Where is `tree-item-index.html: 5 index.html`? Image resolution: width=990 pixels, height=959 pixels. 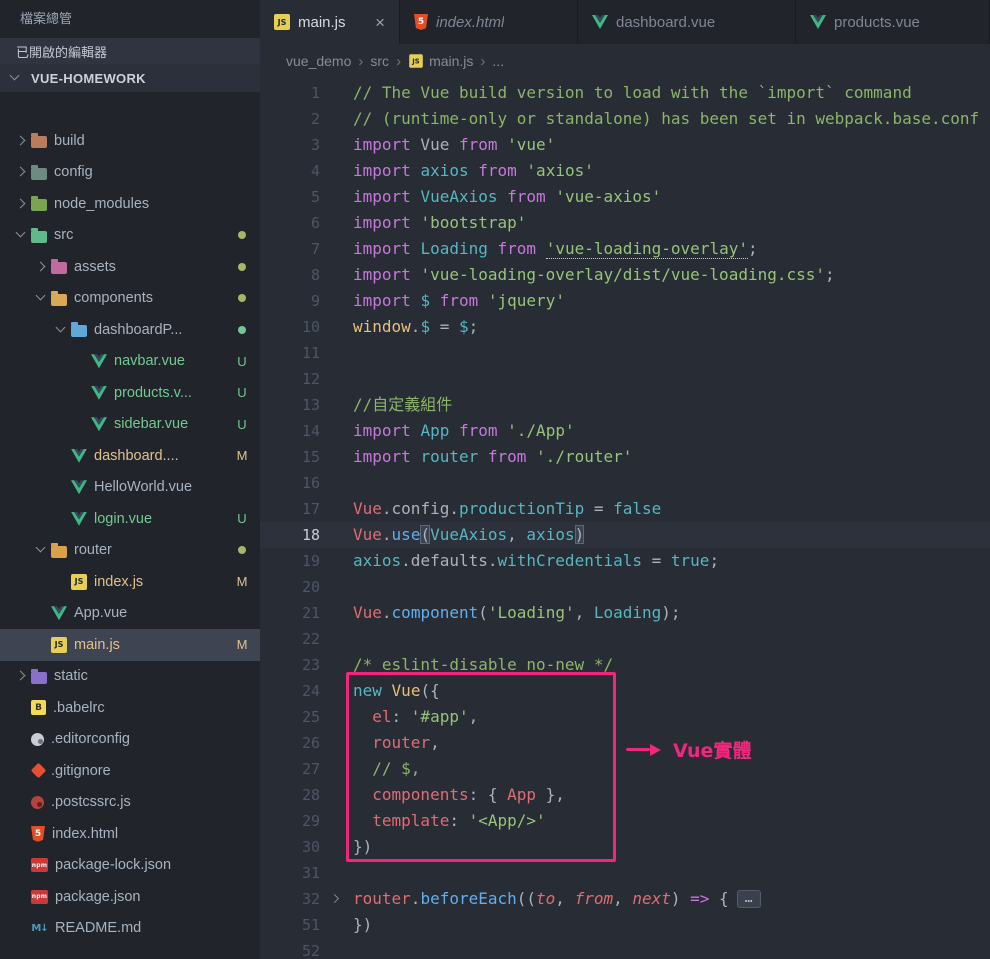
tree-item-index.html: 5 index.html is located at coordinates (130, 834).